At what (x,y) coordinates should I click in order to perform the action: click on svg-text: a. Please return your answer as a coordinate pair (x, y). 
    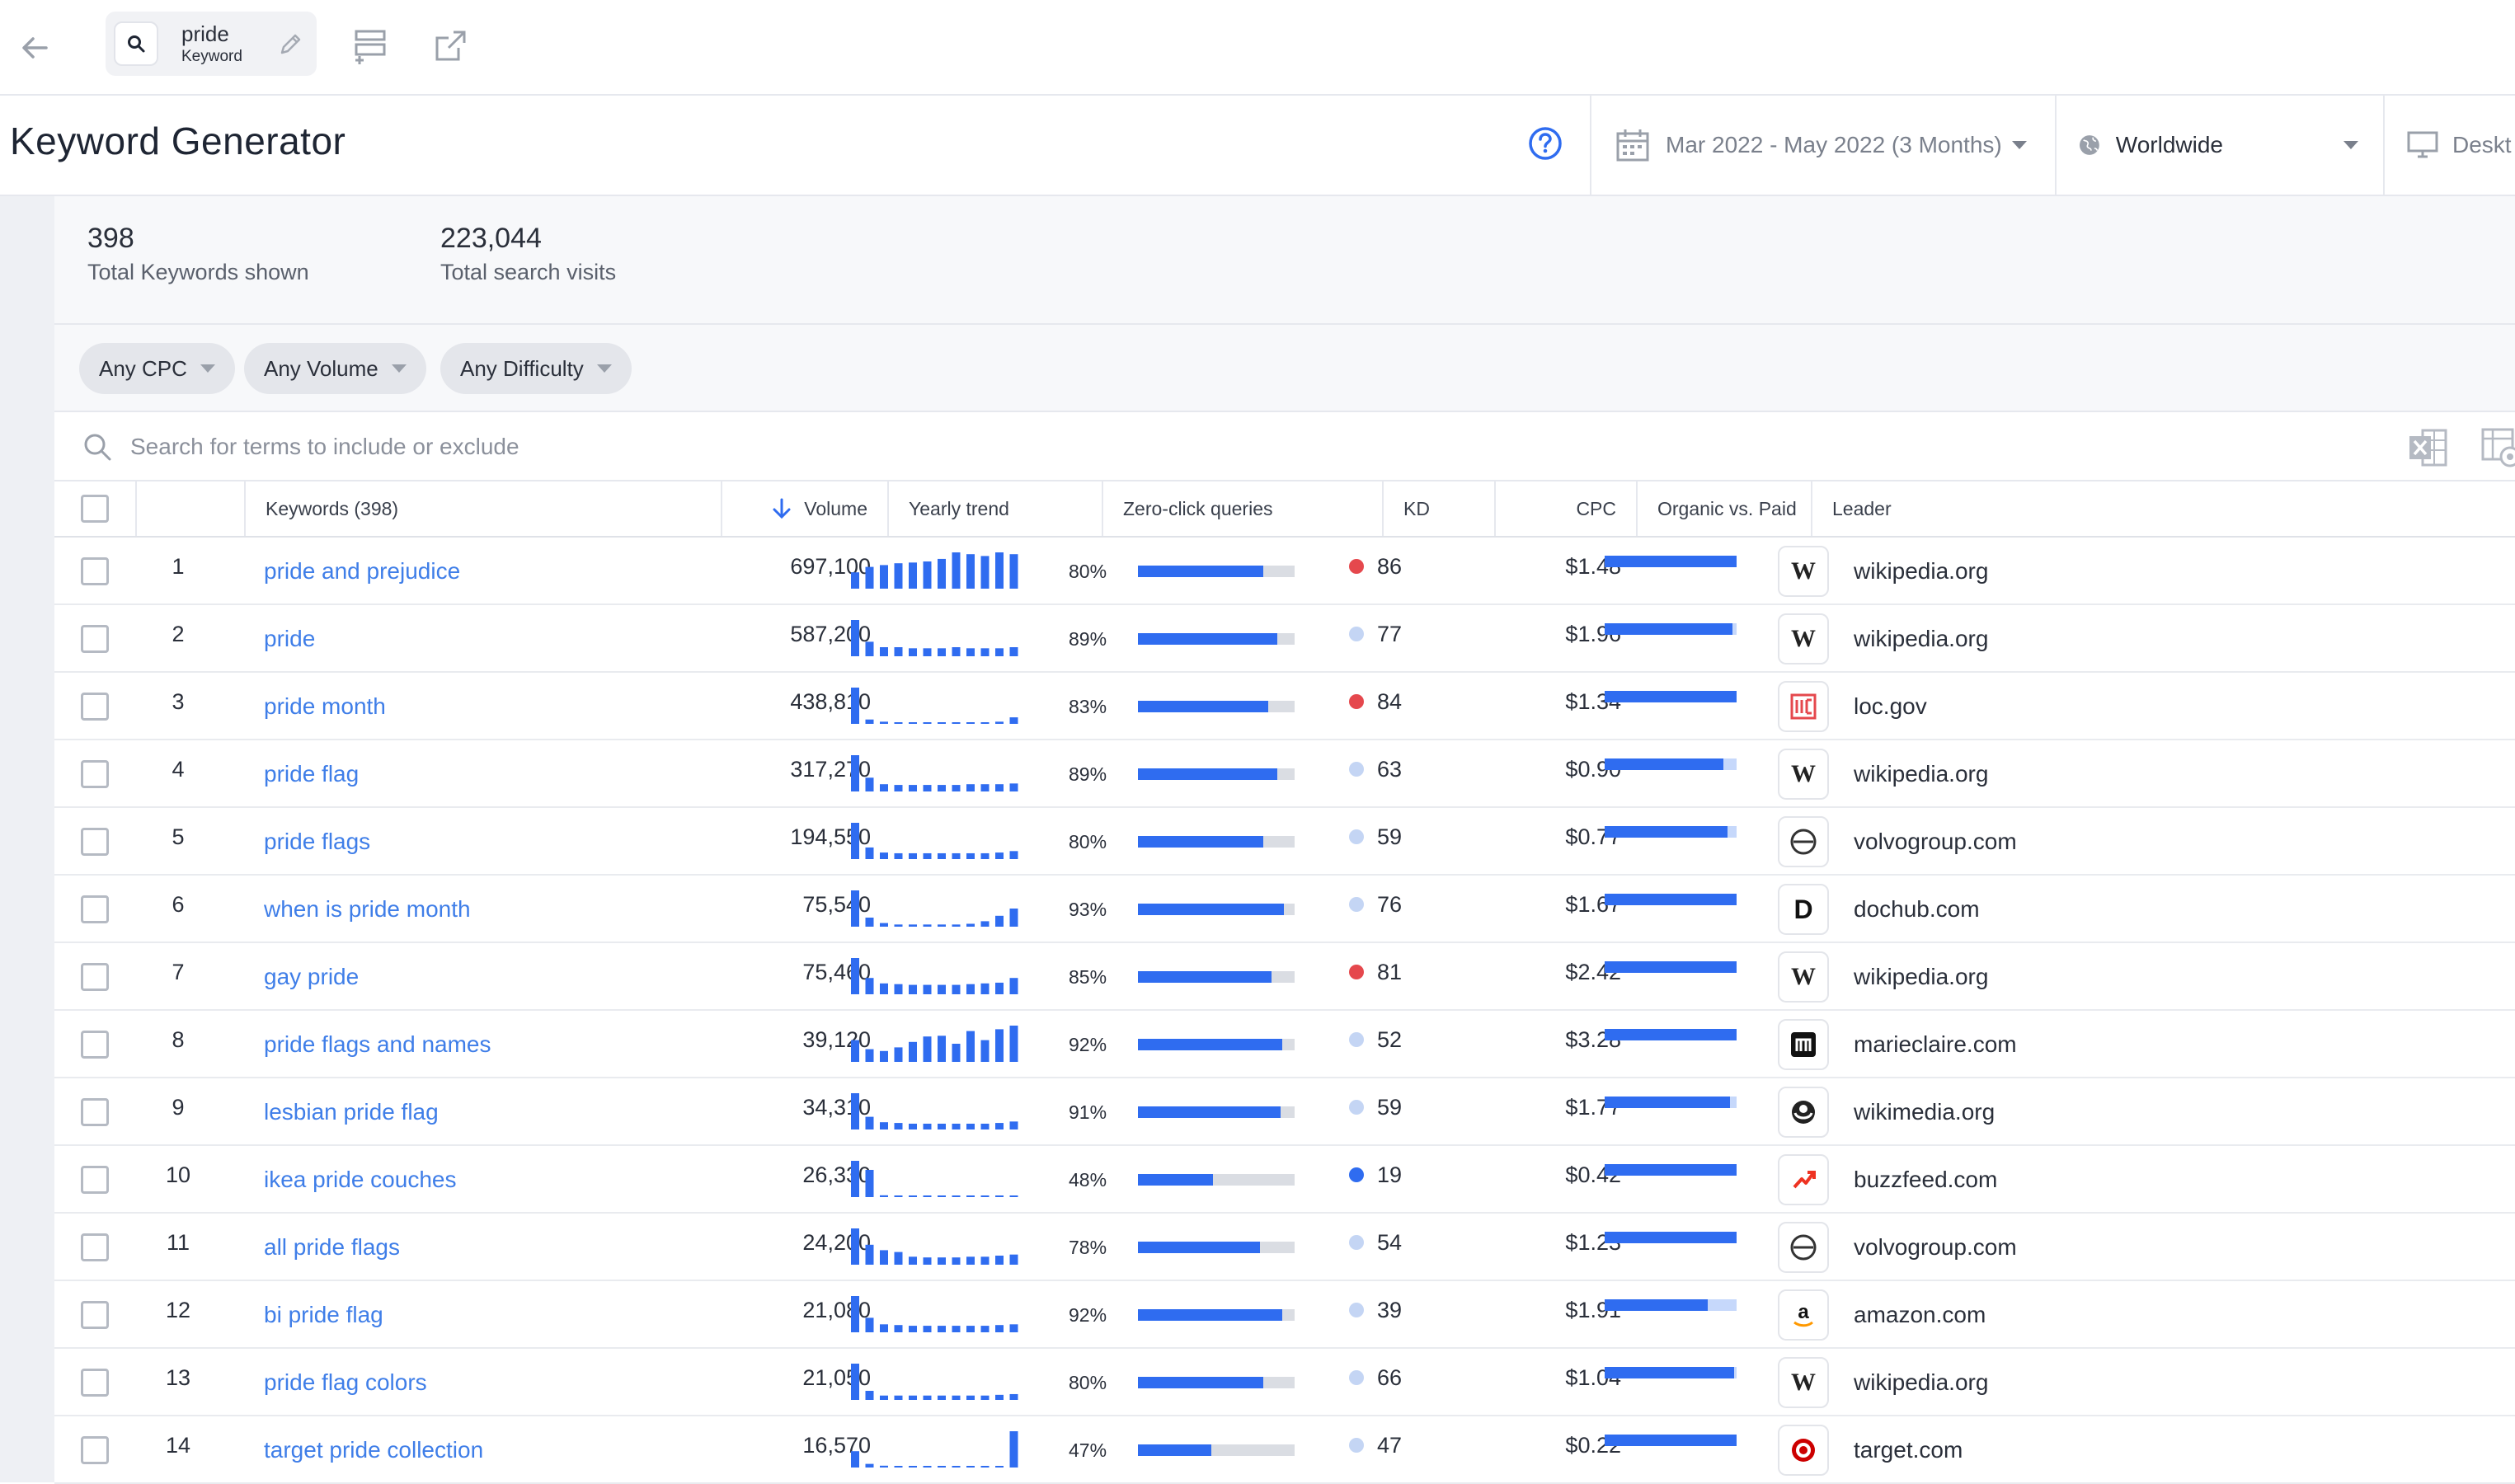
    Looking at the image, I should click on (1803, 1312).